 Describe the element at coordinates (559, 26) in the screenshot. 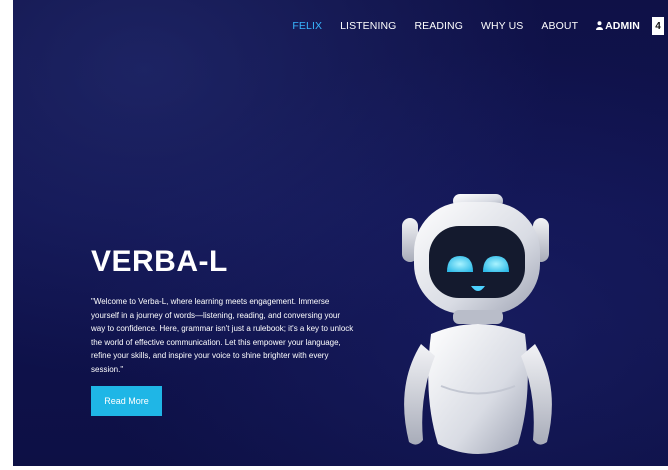

I see `nav-item-about: ABOUT` at that location.